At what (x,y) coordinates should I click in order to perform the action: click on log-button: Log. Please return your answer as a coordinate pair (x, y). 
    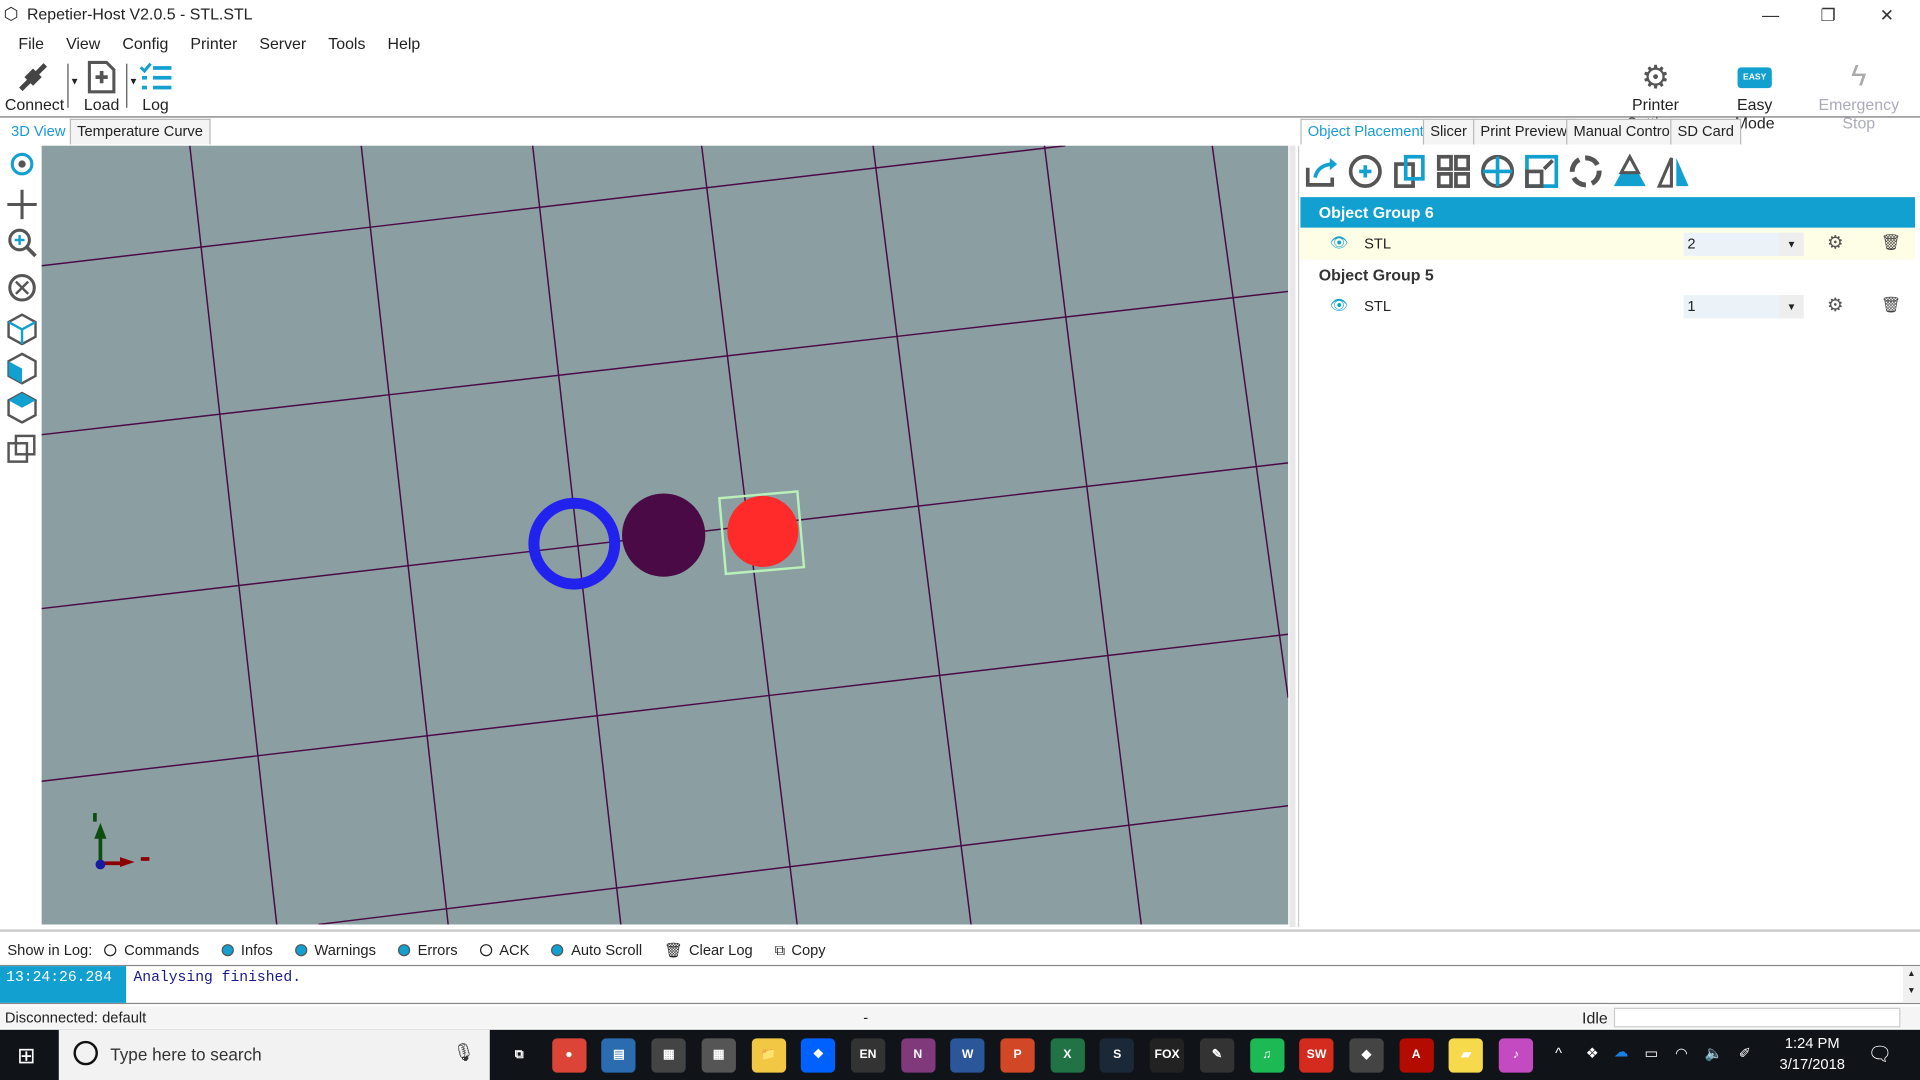
    Looking at the image, I should click on (155, 86).